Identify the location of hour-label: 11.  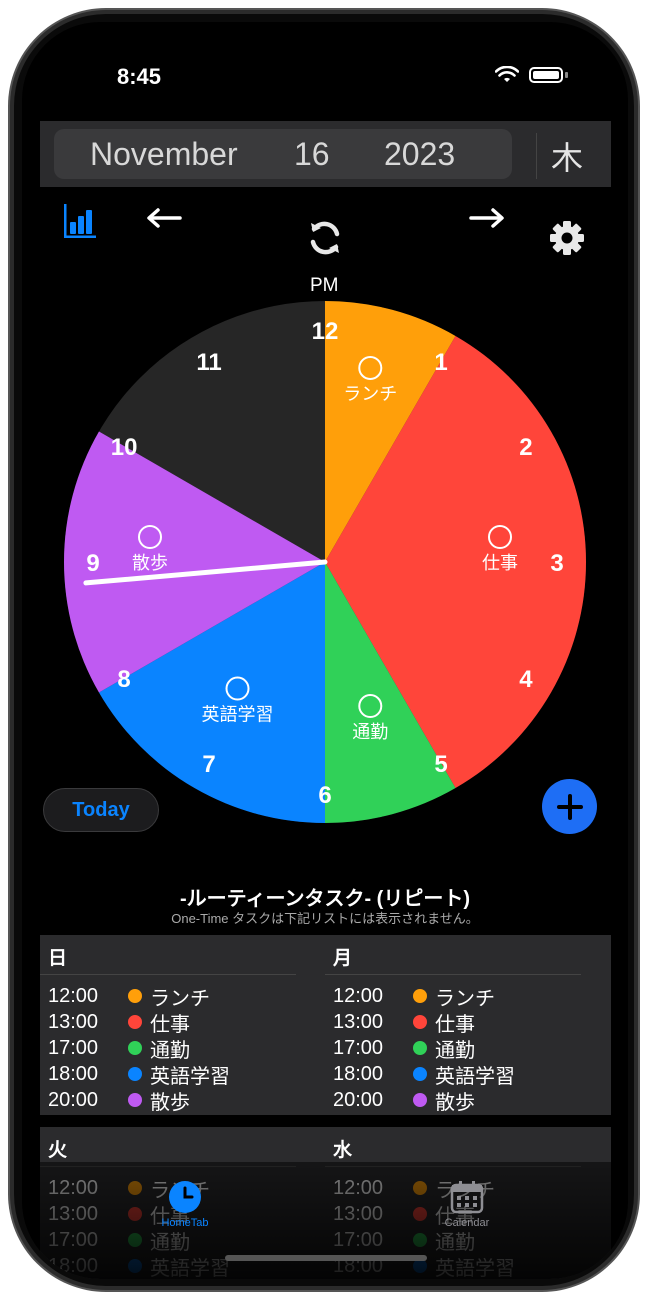
(208, 362).